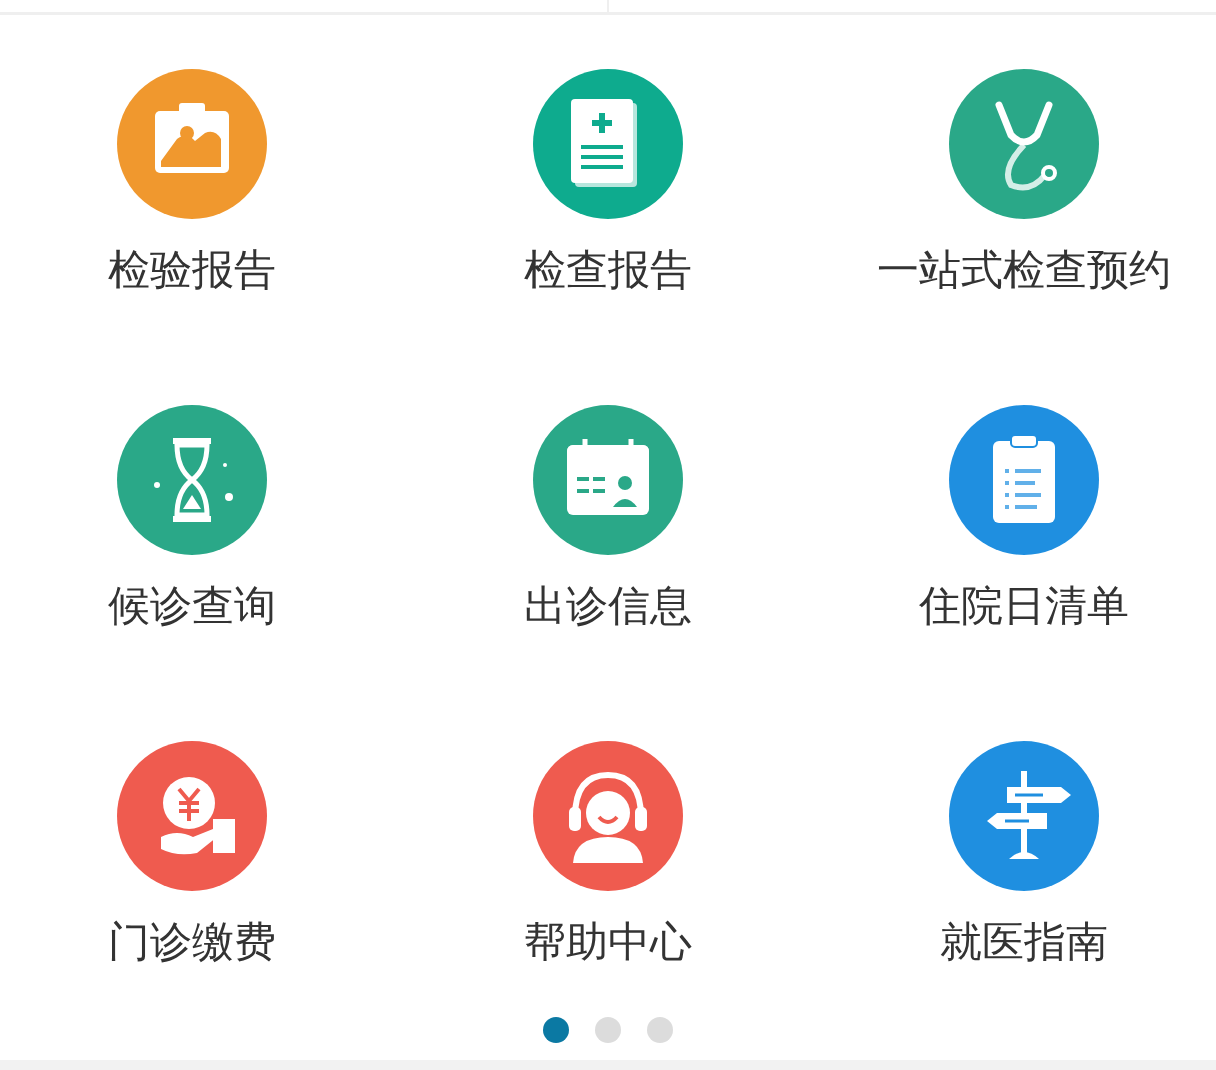 Image resolution: width=1216 pixels, height=1070 pixels. Describe the element at coordinates (1024, 942) in the screenshot. I see `service-label: 就医指南` at that location.